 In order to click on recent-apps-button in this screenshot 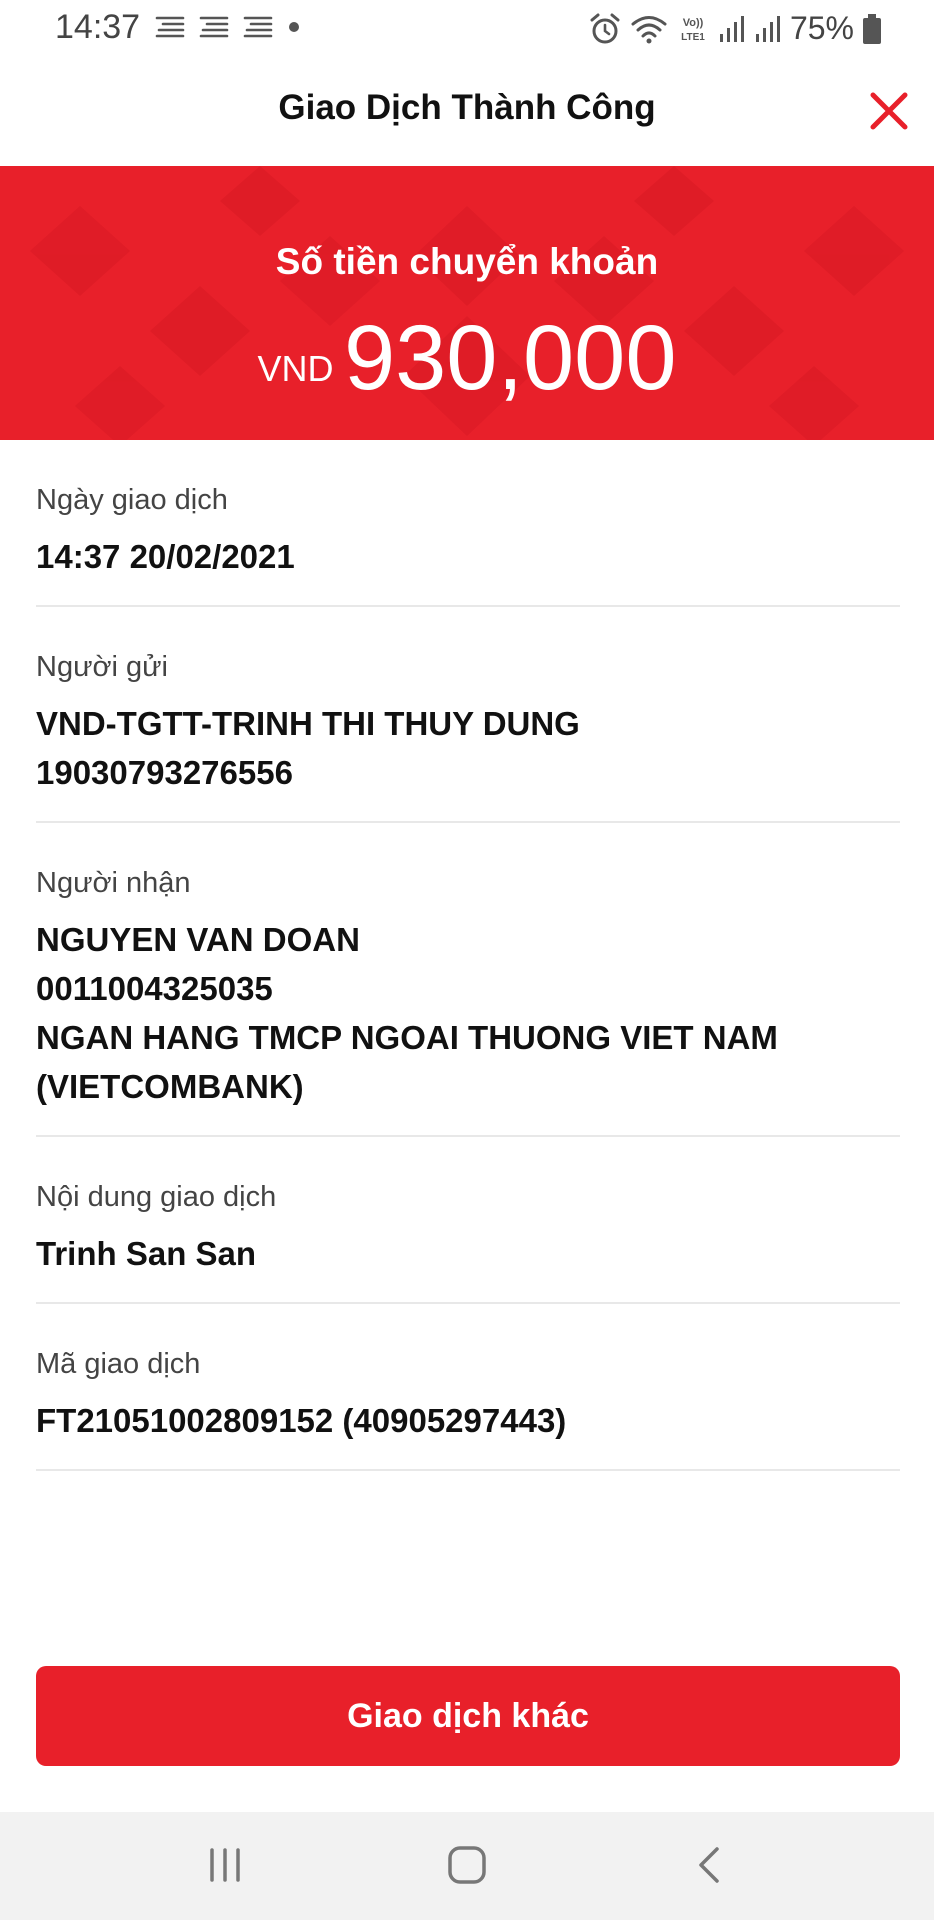, I will do `click(225, 1867)`.